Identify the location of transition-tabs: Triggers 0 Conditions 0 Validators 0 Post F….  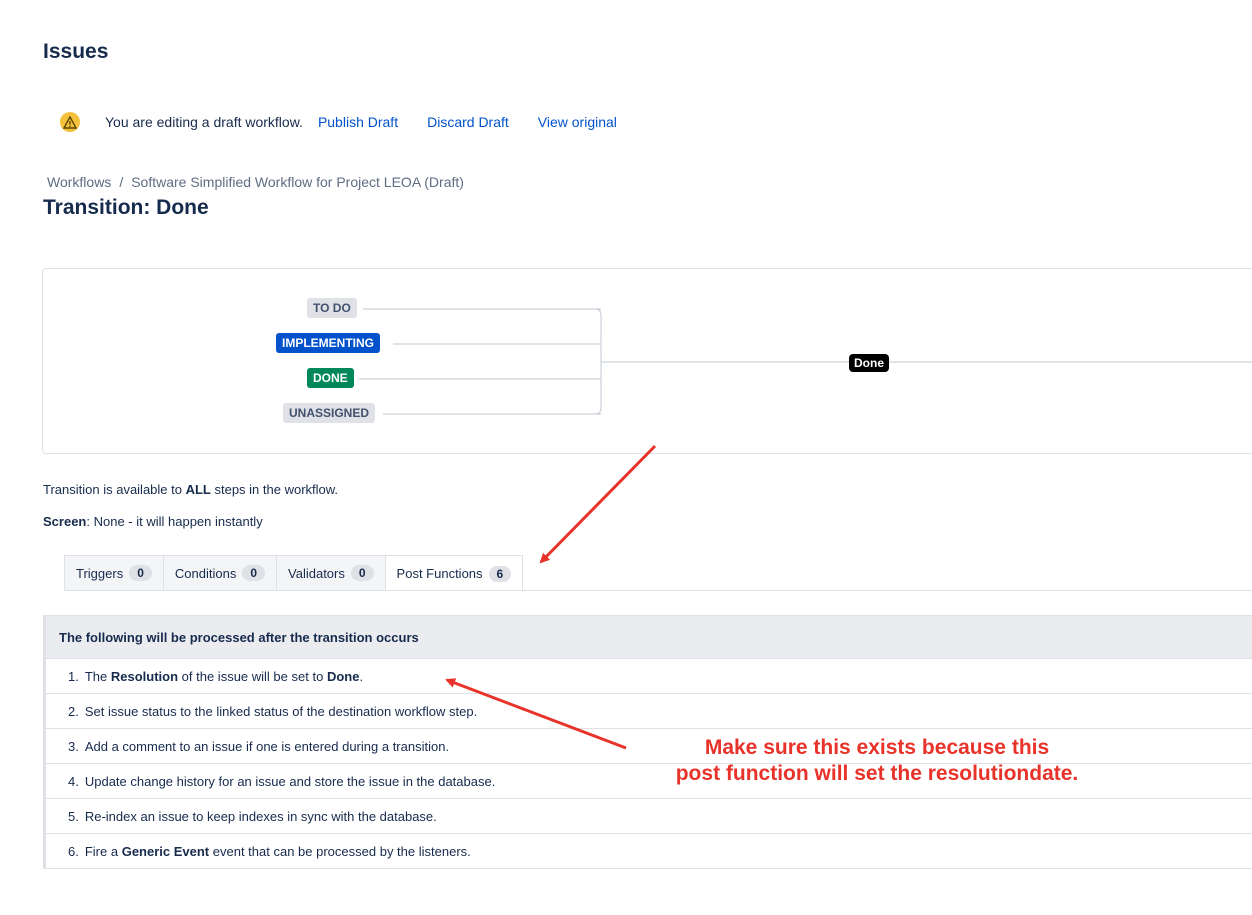
(294, 573).